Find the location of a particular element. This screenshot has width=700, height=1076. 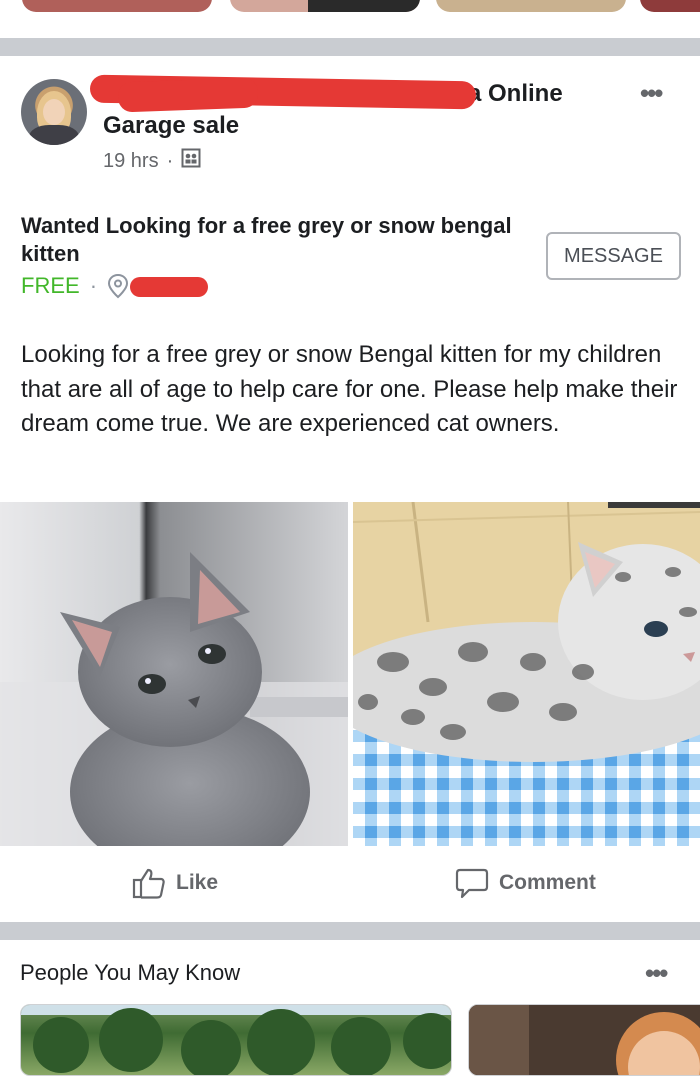

group-subtitle: Garage sale is located at coordinates (171, 126).